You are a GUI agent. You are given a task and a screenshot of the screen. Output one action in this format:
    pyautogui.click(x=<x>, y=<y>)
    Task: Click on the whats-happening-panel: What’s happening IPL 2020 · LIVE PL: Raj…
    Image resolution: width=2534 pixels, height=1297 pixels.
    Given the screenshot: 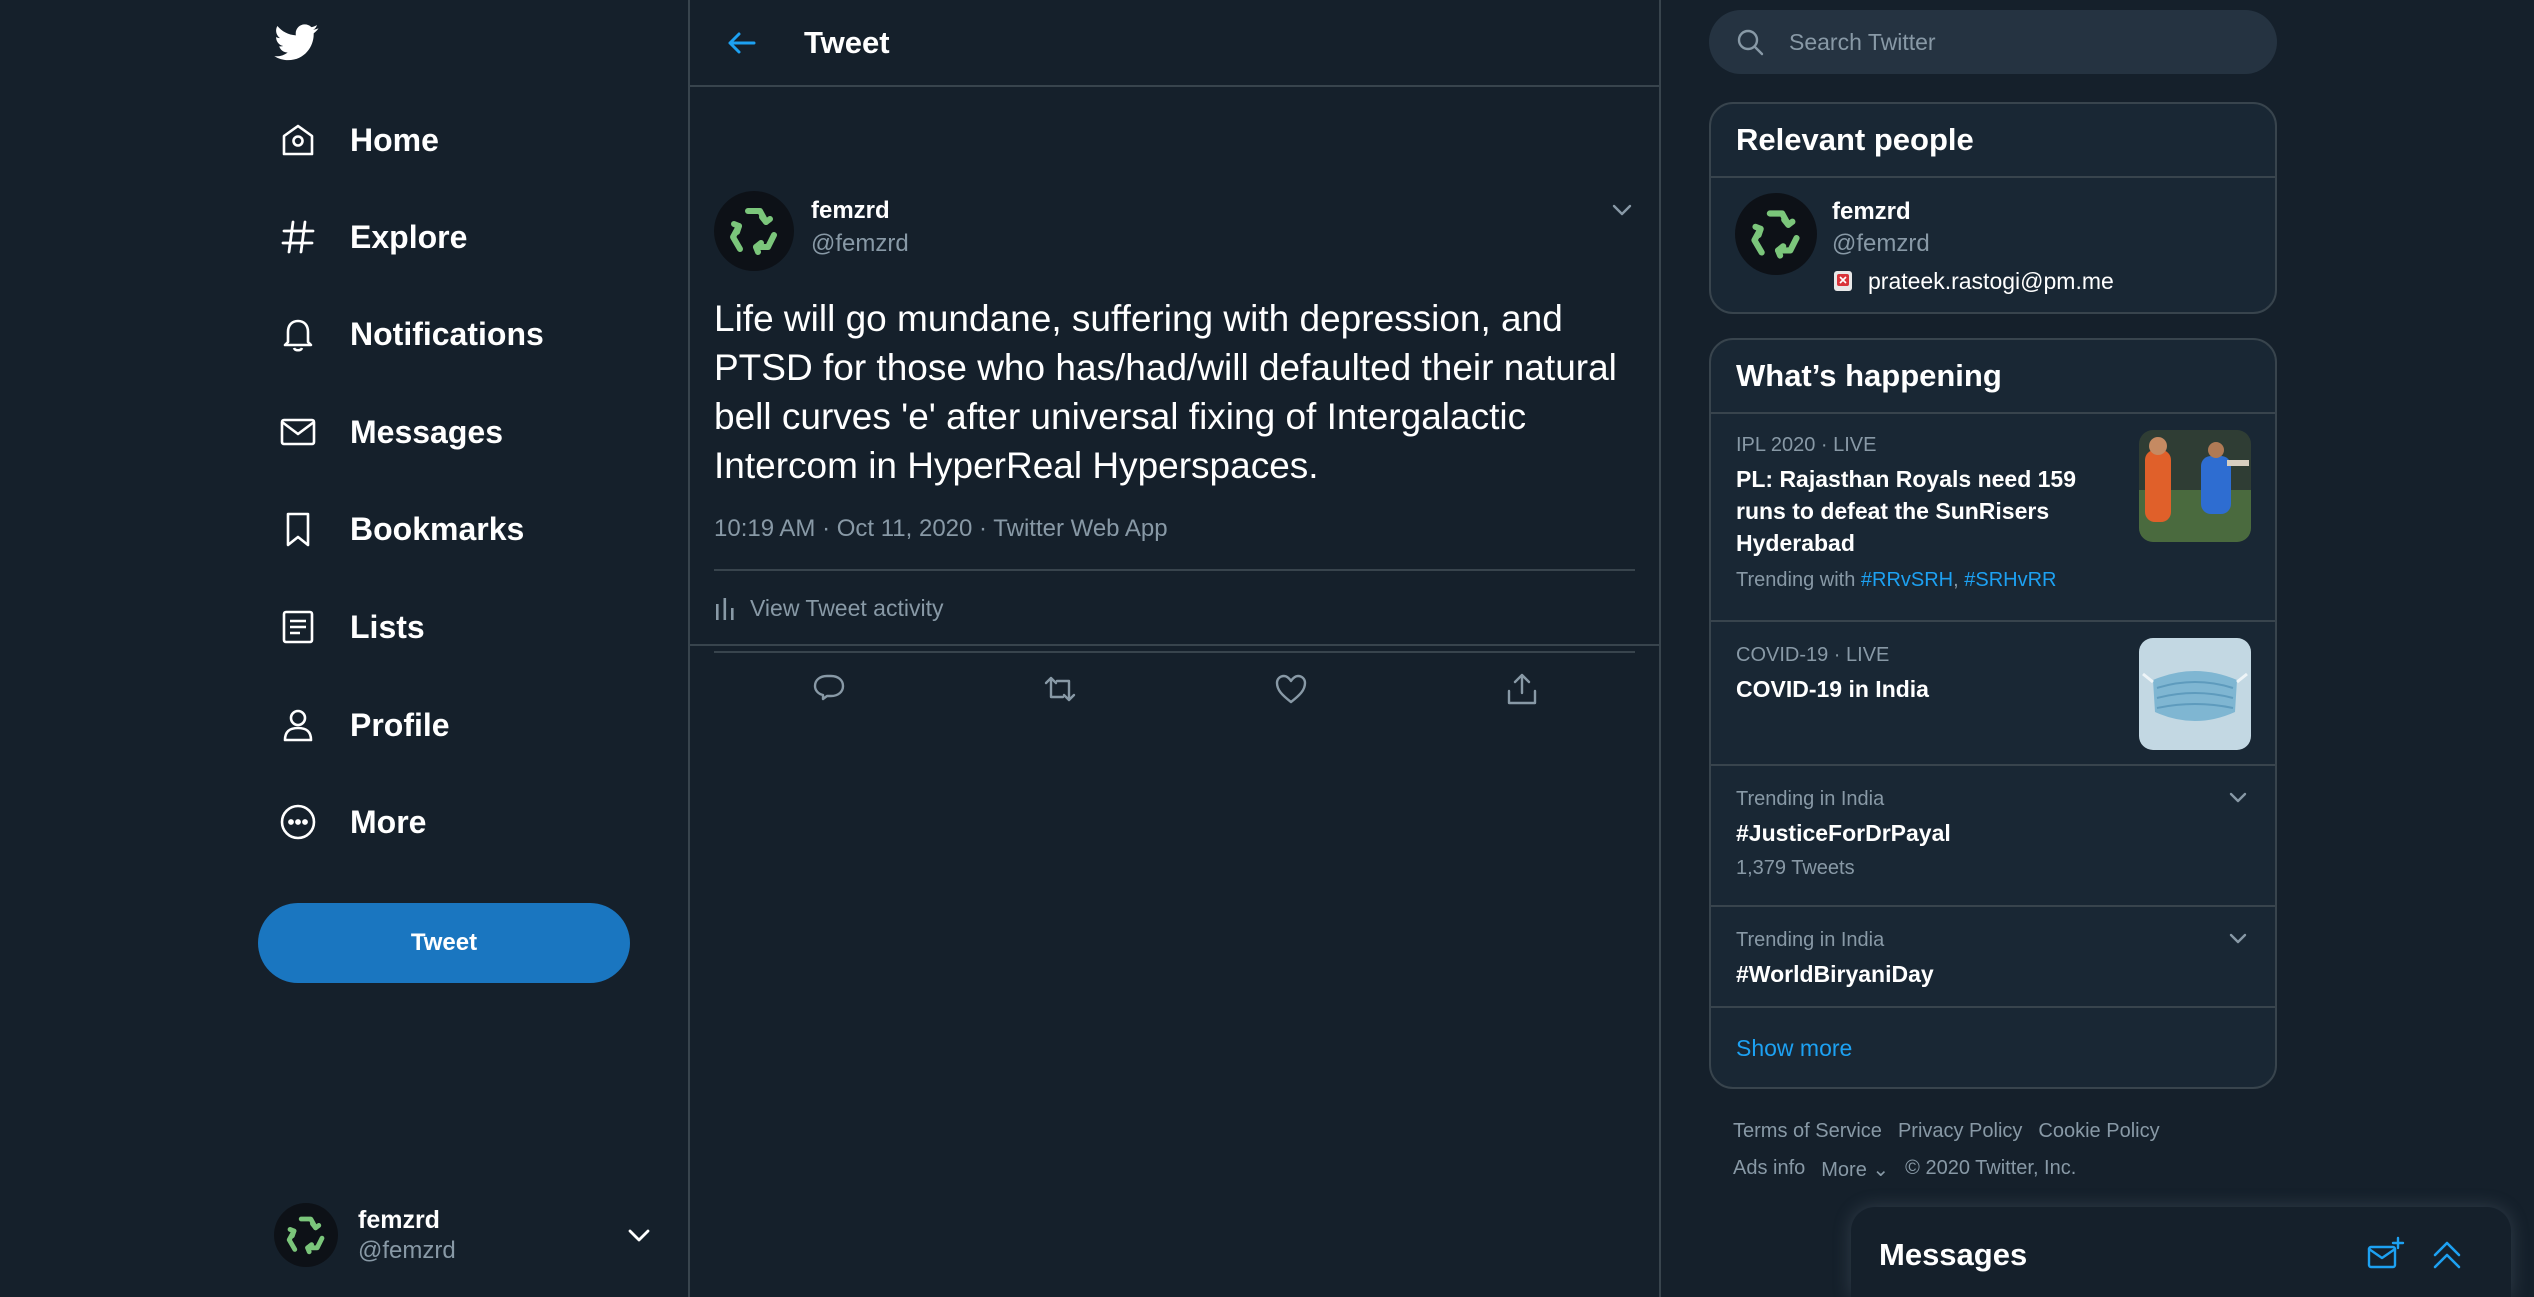 What is the action you would take?
    pyautogui.click(x=1993, y=713)
    